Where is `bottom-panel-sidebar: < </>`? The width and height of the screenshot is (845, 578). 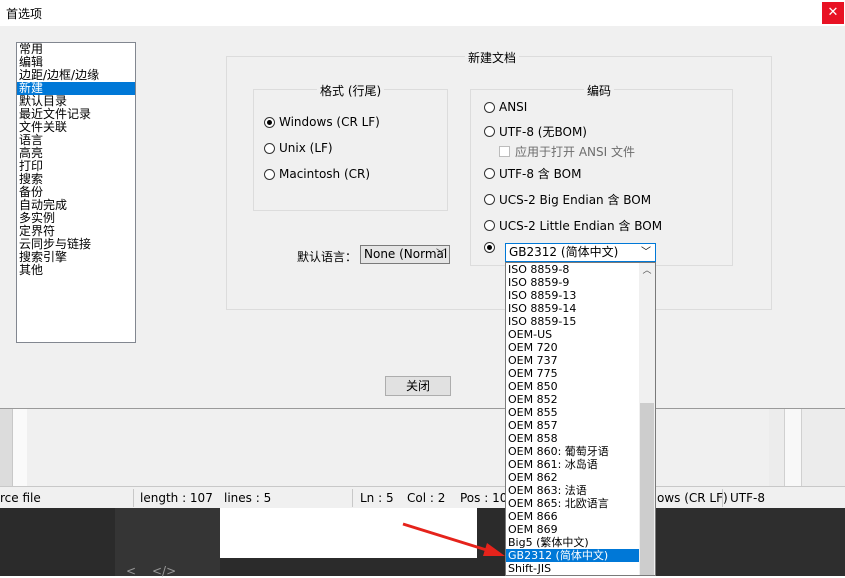 bottom-panel-sidebar: < </> is located at coordinates (167, 543).